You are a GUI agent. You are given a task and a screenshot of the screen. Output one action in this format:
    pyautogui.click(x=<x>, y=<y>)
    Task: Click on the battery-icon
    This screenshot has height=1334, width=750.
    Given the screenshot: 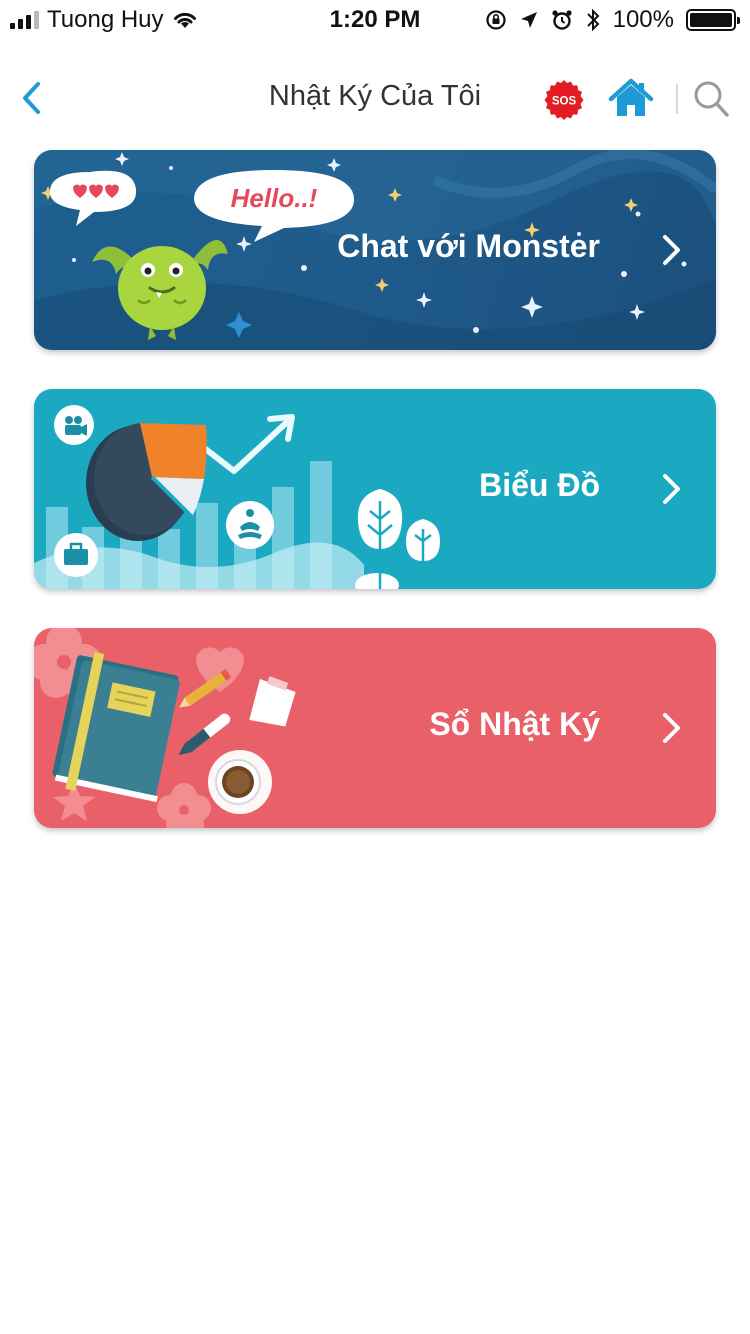 What is the action you would take?
    pyautogui.click(x=713, y=20)
    